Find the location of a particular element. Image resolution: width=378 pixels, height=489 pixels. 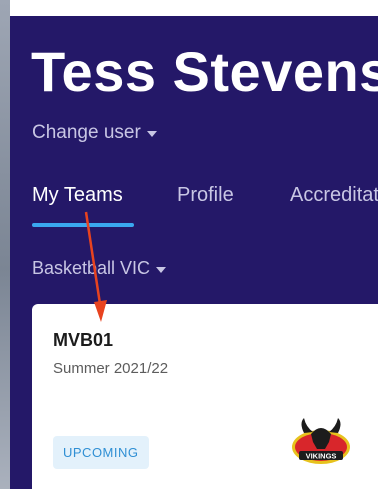

change-user-dropdown: Change user is located at coordinates (94, 133).